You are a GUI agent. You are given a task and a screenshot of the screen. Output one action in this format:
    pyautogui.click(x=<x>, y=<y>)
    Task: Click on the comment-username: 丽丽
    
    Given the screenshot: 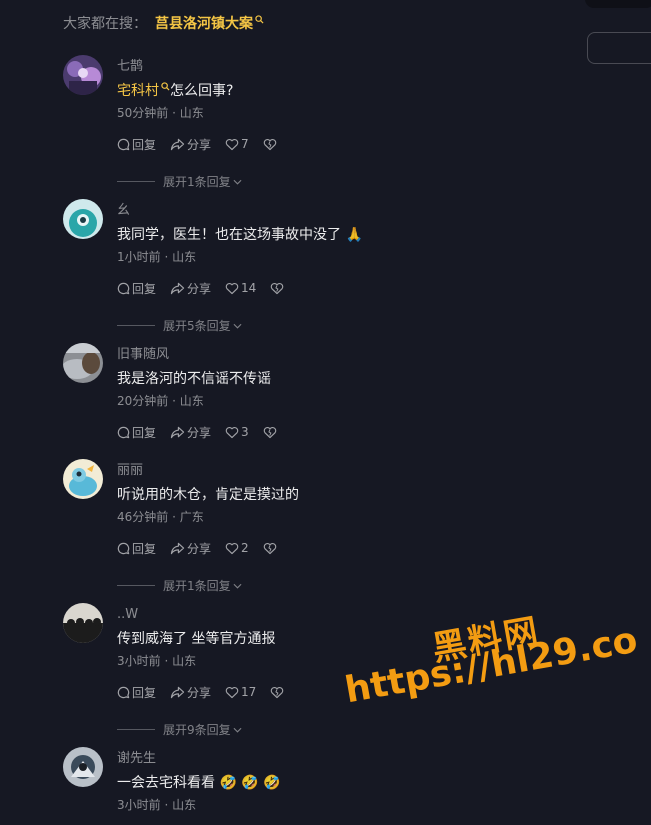 What is the action you would take?
    pyautogui.click(x=347, y=471)
    